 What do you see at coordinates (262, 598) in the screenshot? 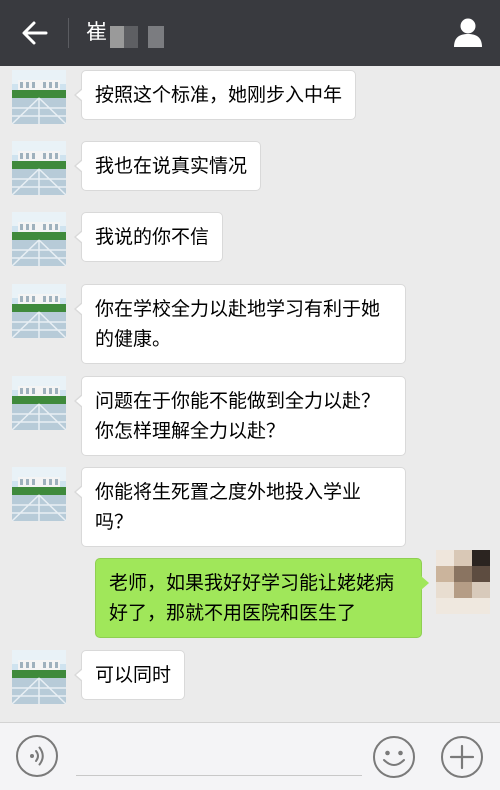
I see `outgoing-message-bubble: 老师，如果我好好学习能让姥姥病 好了，那就不用医院和医生了` at bounding box center [262, 598].